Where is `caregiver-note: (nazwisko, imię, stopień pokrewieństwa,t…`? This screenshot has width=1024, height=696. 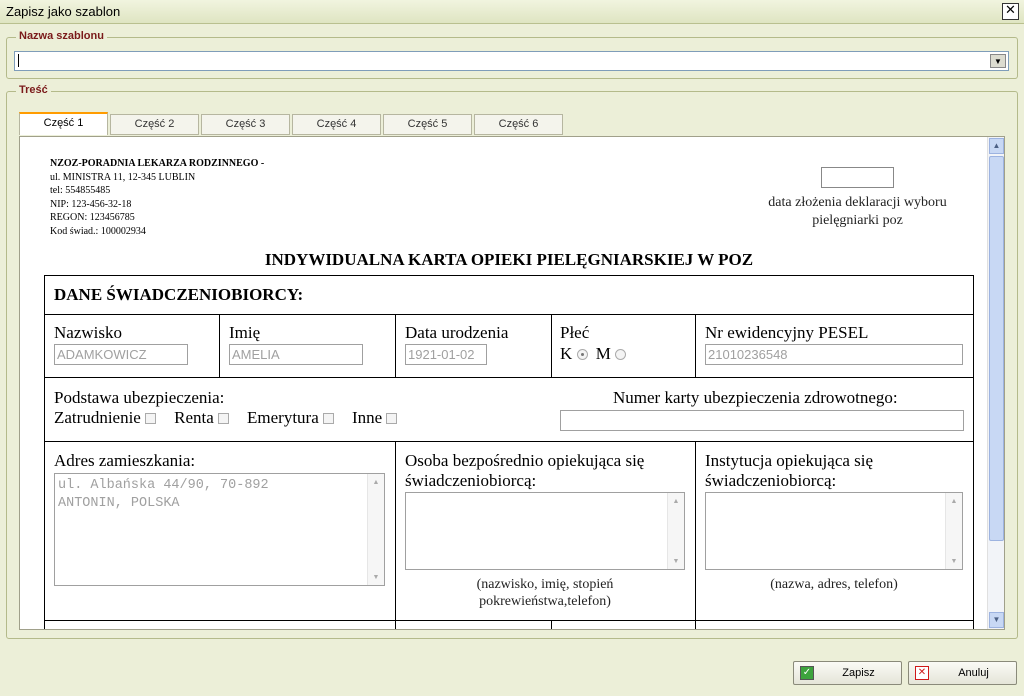 caregiver-note: (nazwisko, imię, stopień pokrewieństwa,t… is located at coordinates (545, 593).